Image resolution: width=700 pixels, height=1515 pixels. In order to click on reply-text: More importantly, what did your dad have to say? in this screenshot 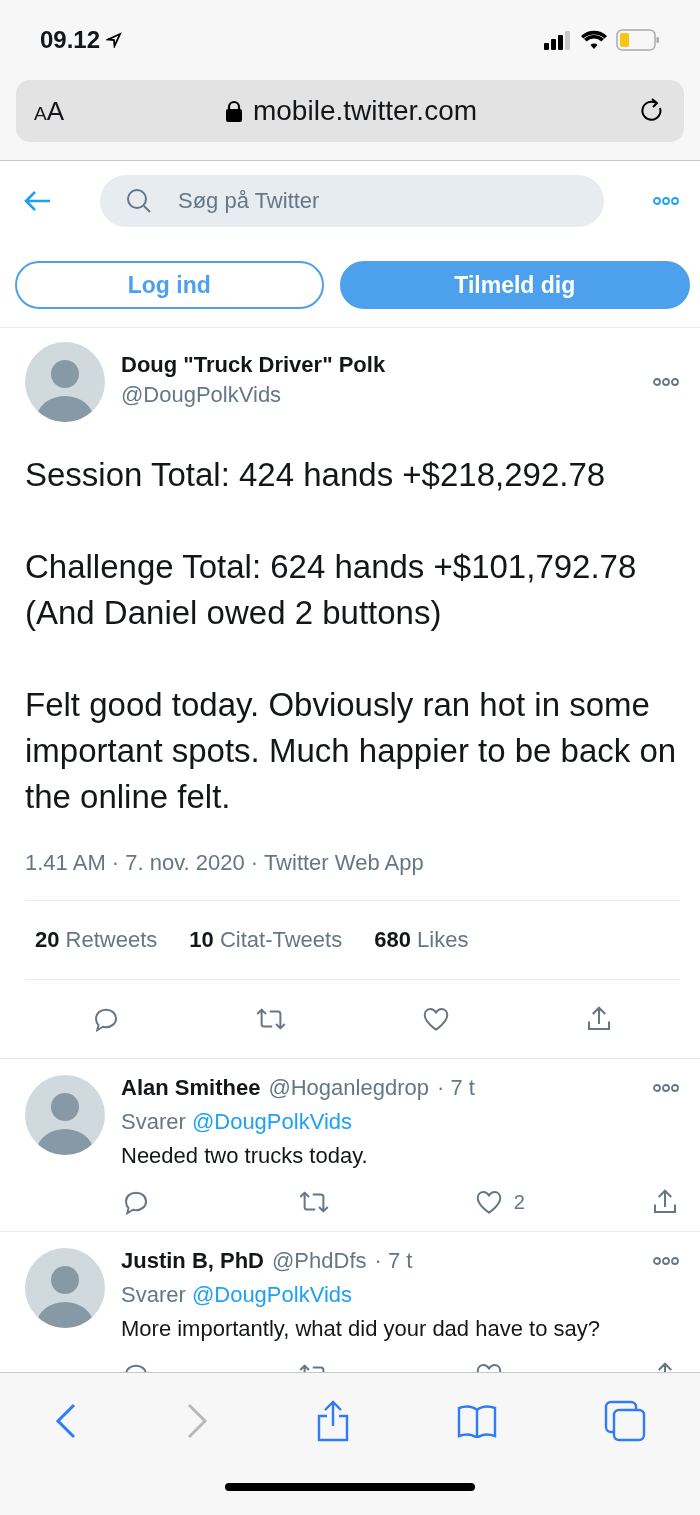, I will do `click(361, 1329)`.